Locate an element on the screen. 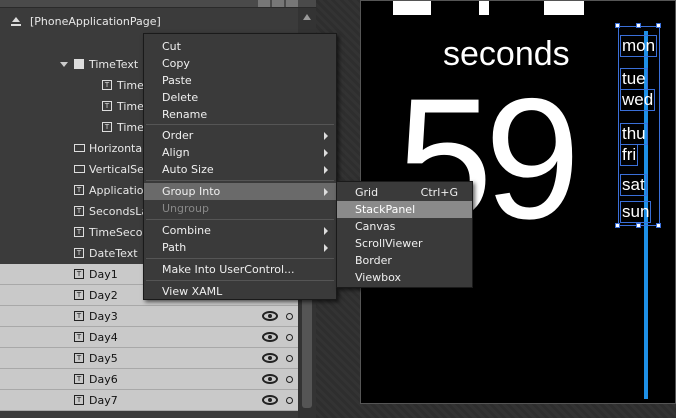 The image size is (676, 418). tree-item-day7: T Day7 is located at coordinates (149, 400).